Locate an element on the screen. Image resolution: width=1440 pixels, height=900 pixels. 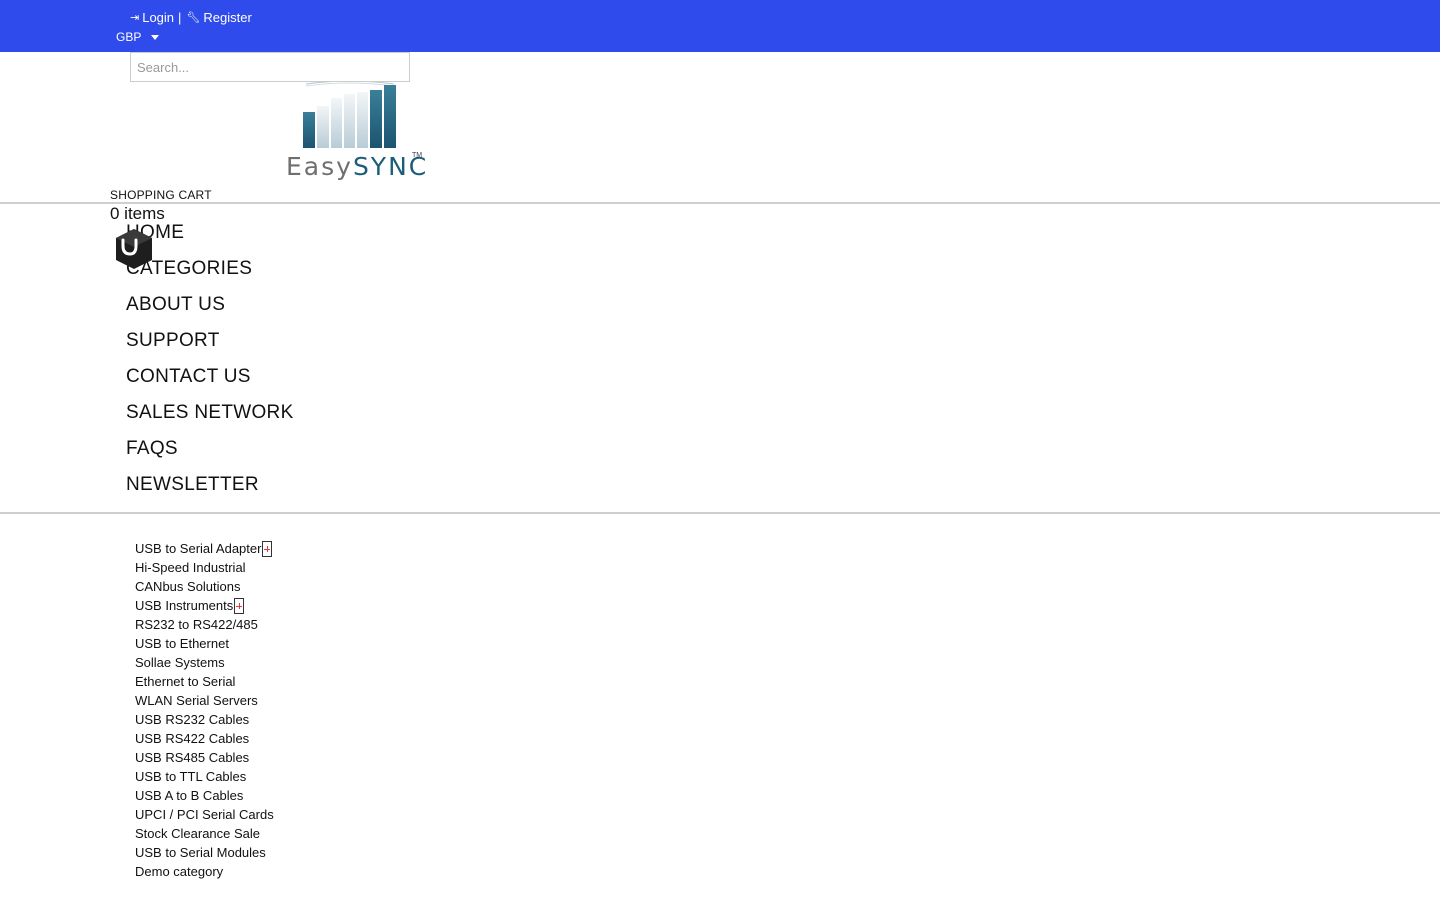
search-input is located at coordinates (270, 67).